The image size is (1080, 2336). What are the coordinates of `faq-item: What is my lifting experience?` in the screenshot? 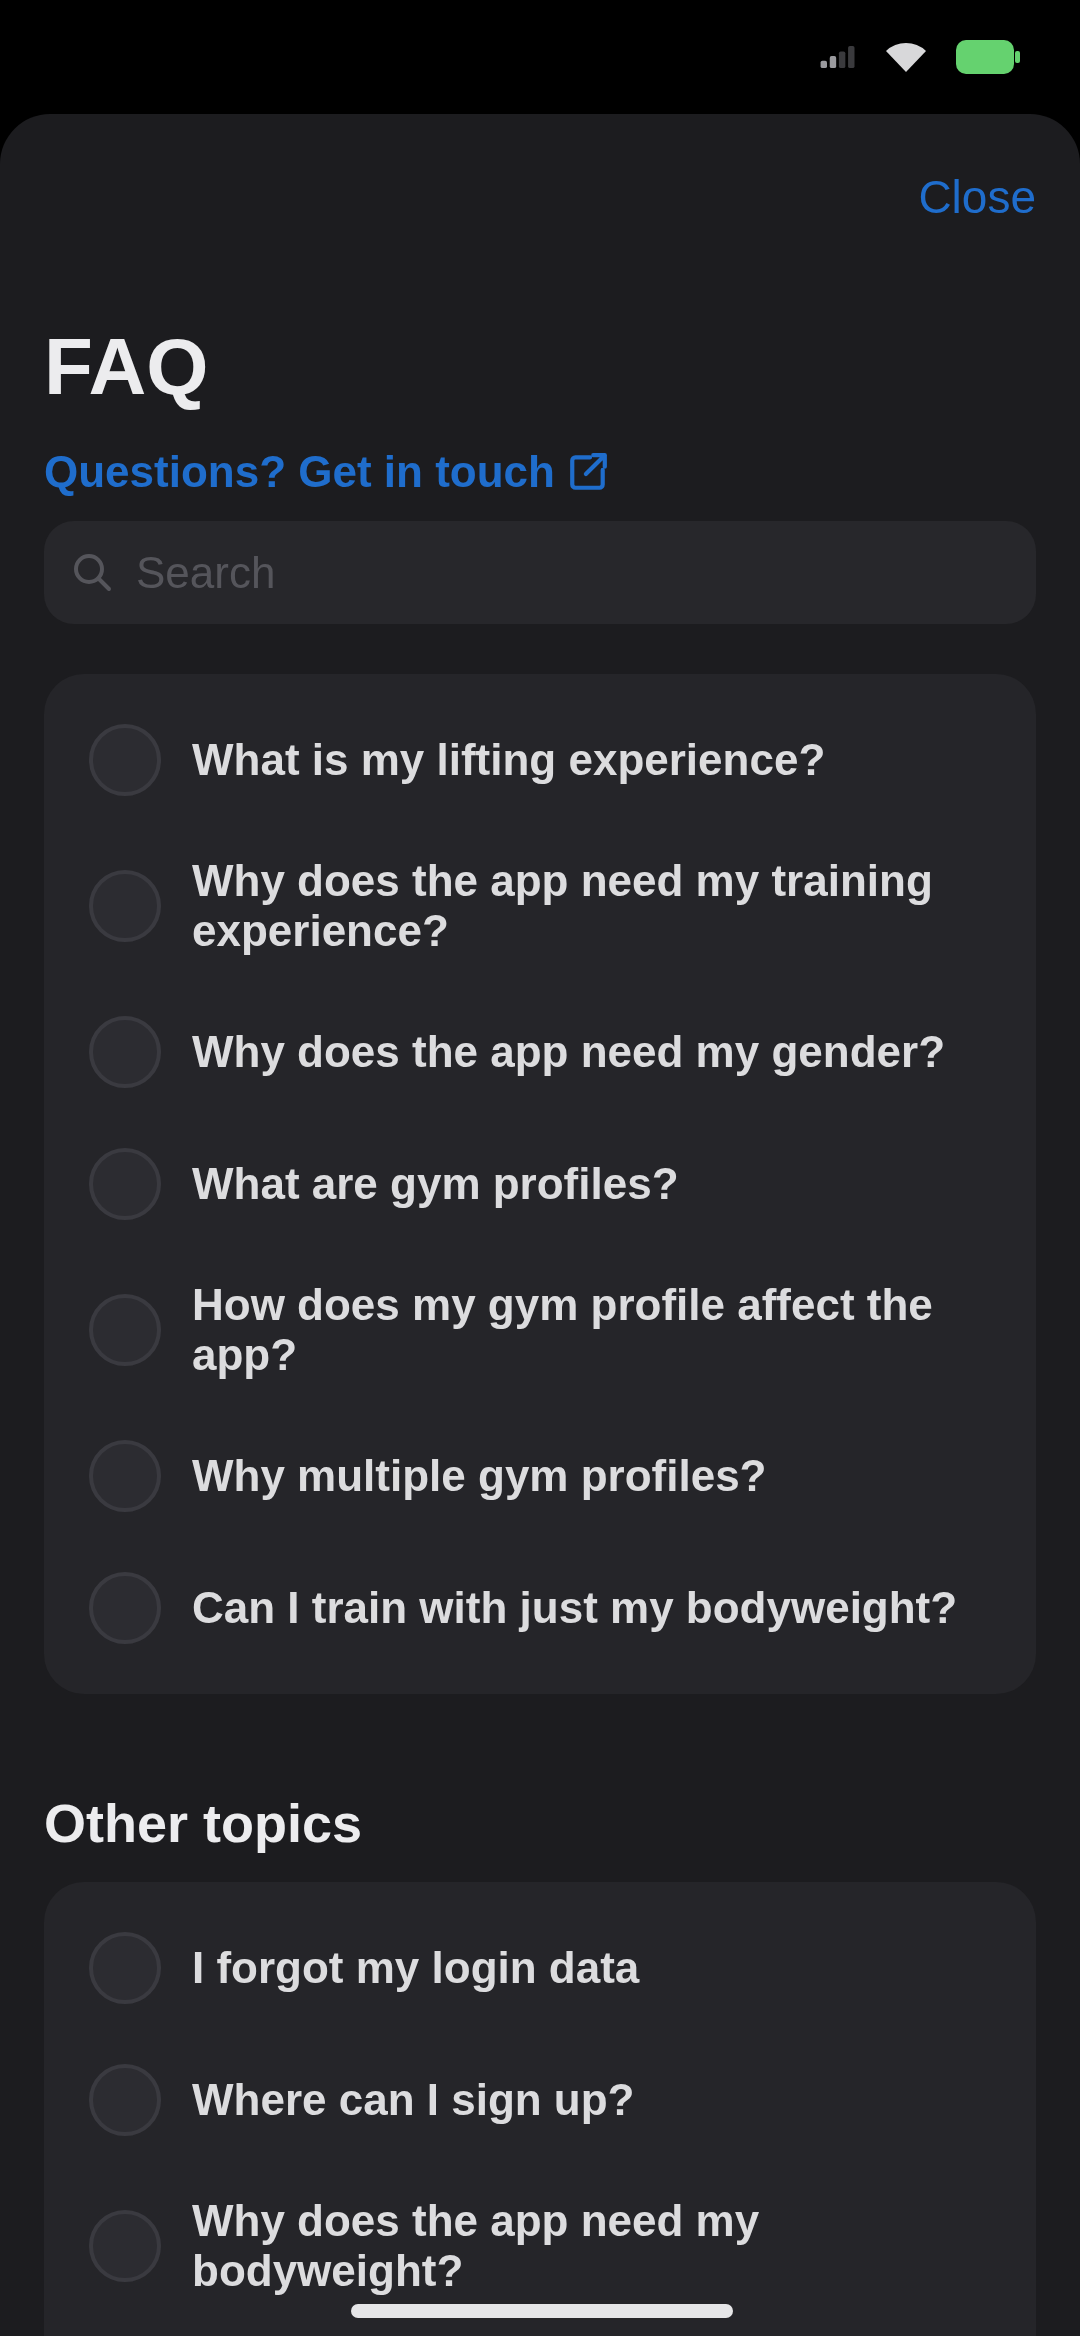 It's located at (547, 760).